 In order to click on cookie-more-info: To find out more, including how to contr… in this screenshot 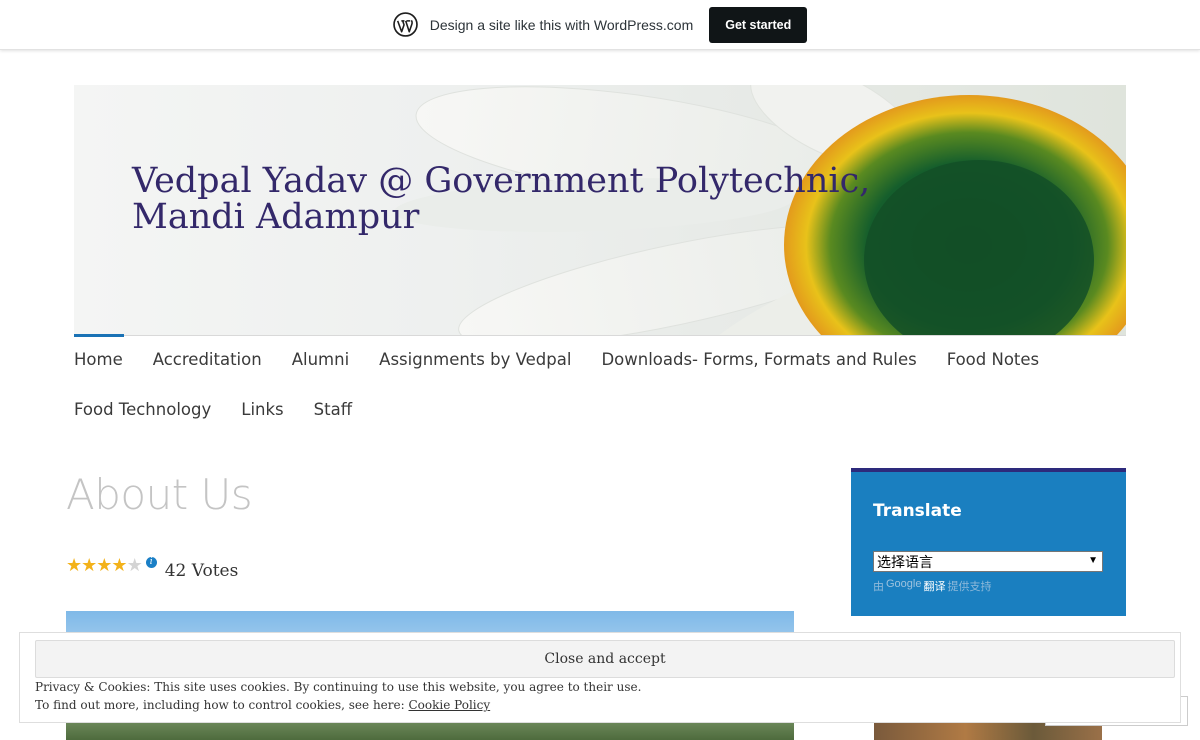, I will do `click(262, 705)`.